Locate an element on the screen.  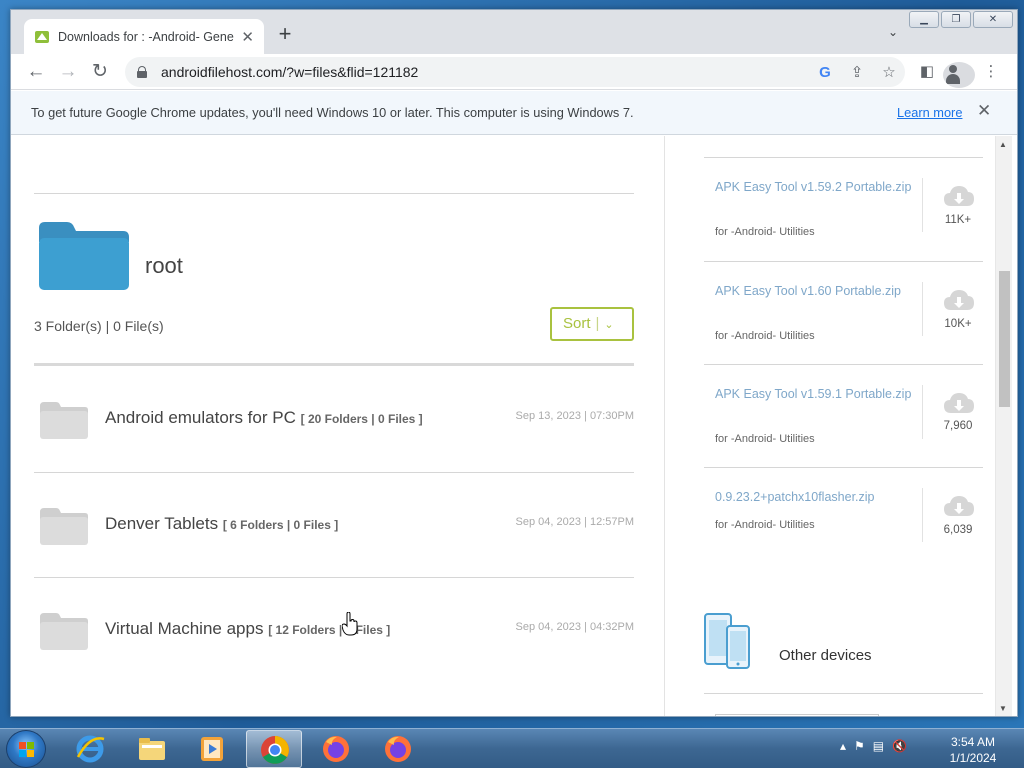
ie-icon is located at coordinates (90, 749).